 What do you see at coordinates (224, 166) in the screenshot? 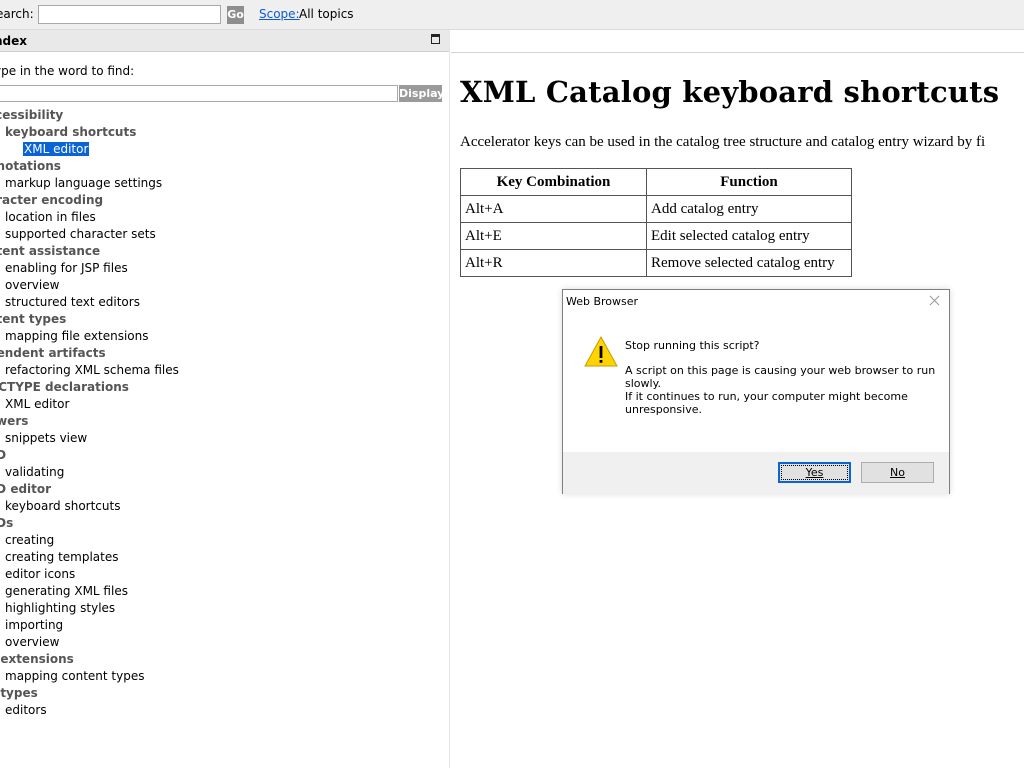
I see `index-group: nnotations` at bounding box center [224, 166].